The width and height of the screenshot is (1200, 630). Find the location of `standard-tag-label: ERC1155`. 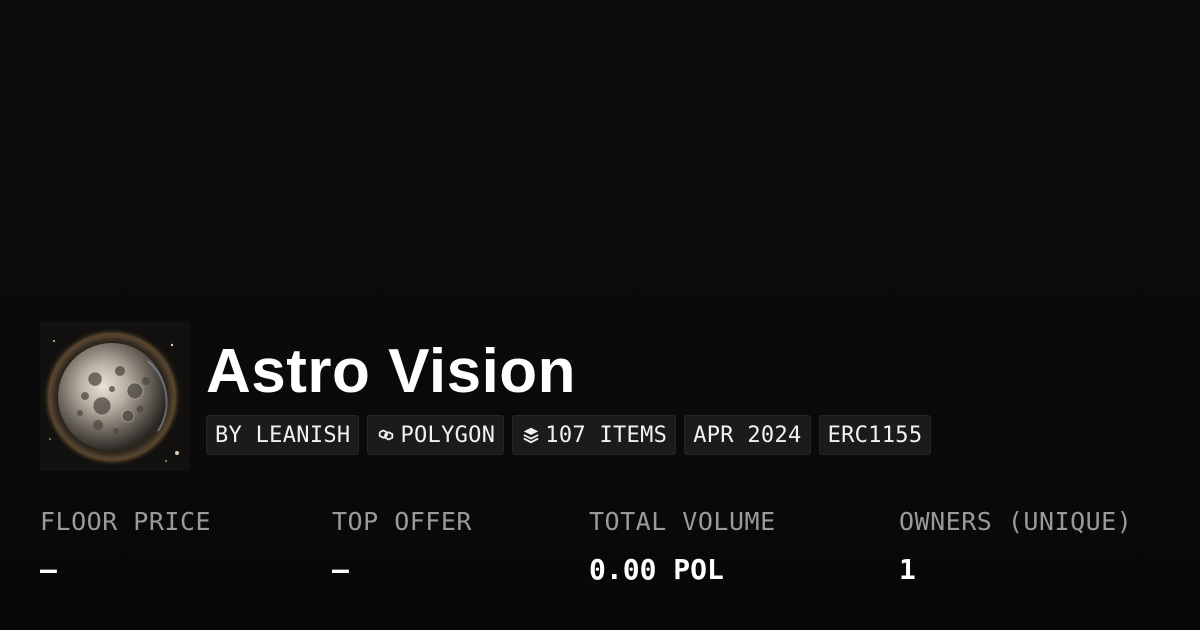

standard-tag-label: ERC1155 is located at coordinates (875, 435).